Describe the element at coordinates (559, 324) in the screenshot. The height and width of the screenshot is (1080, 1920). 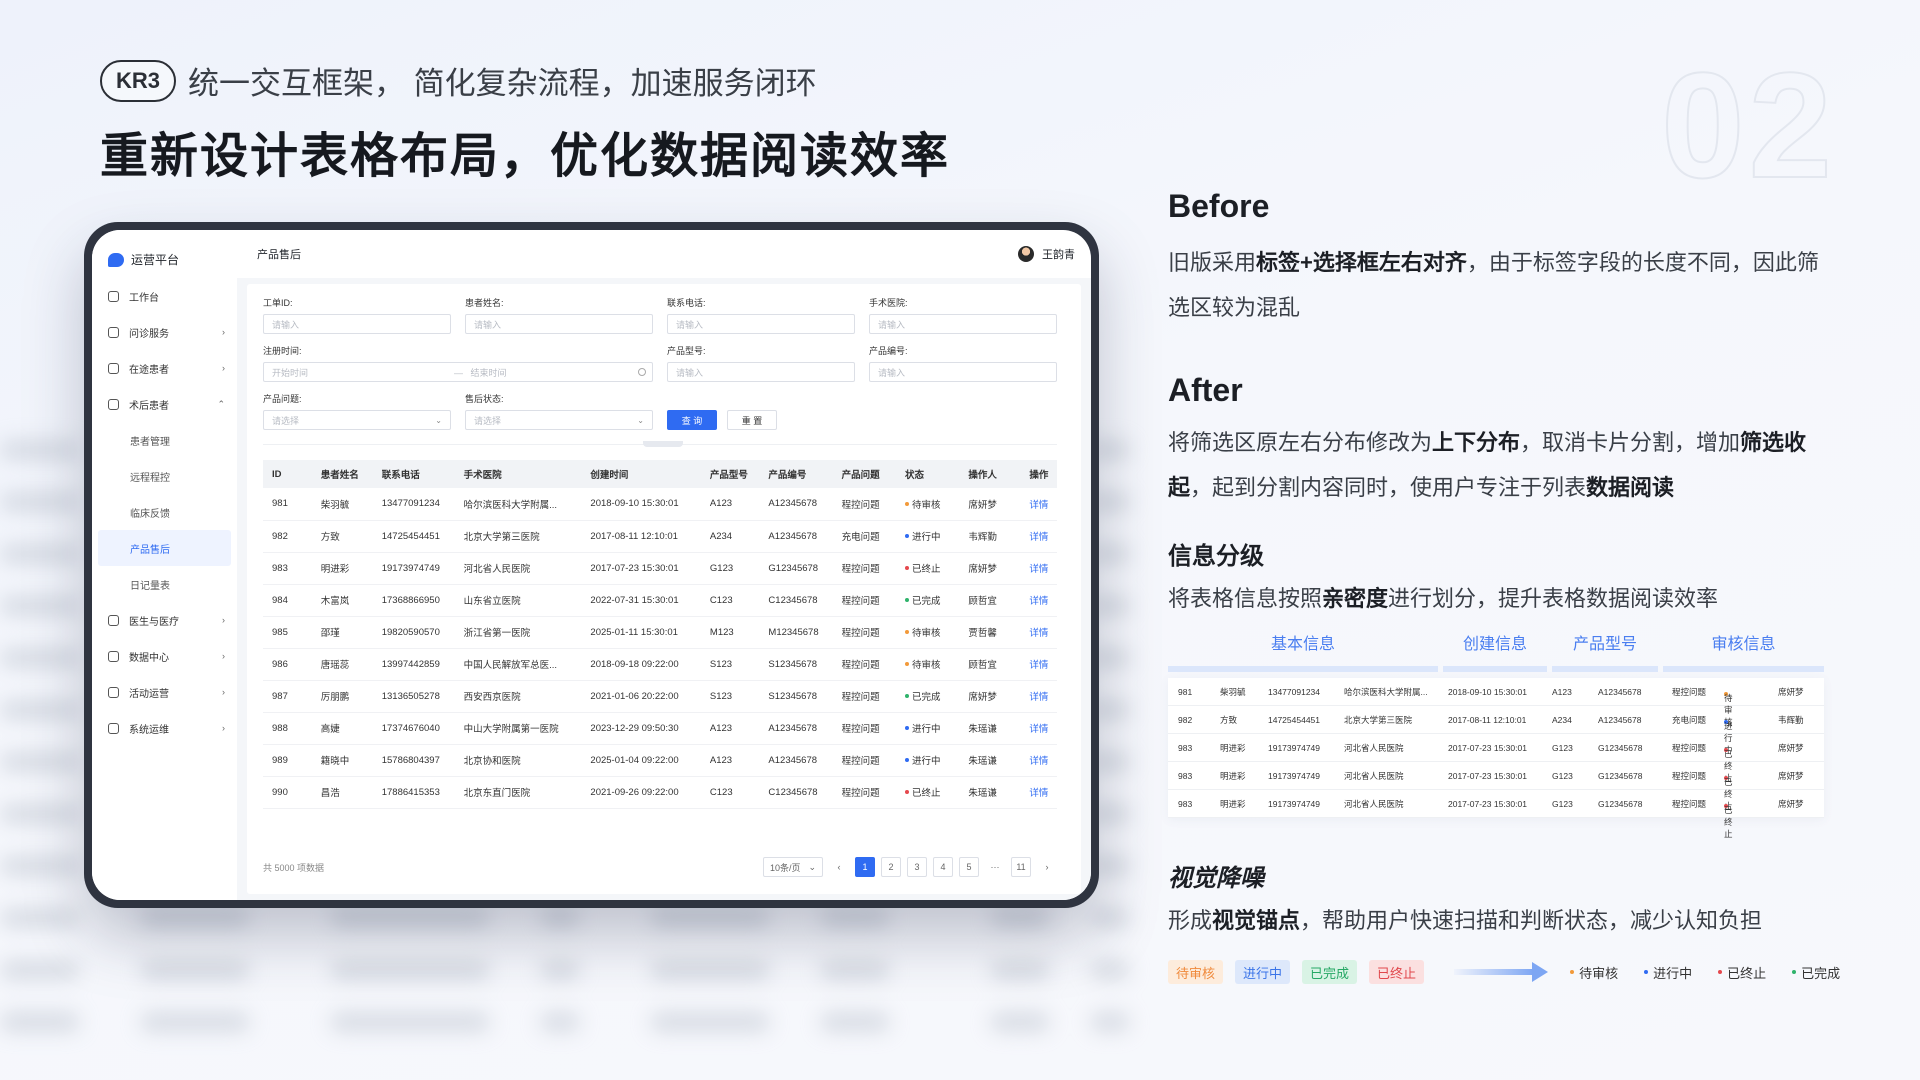
I see `patient-input: 请输入` at that location.